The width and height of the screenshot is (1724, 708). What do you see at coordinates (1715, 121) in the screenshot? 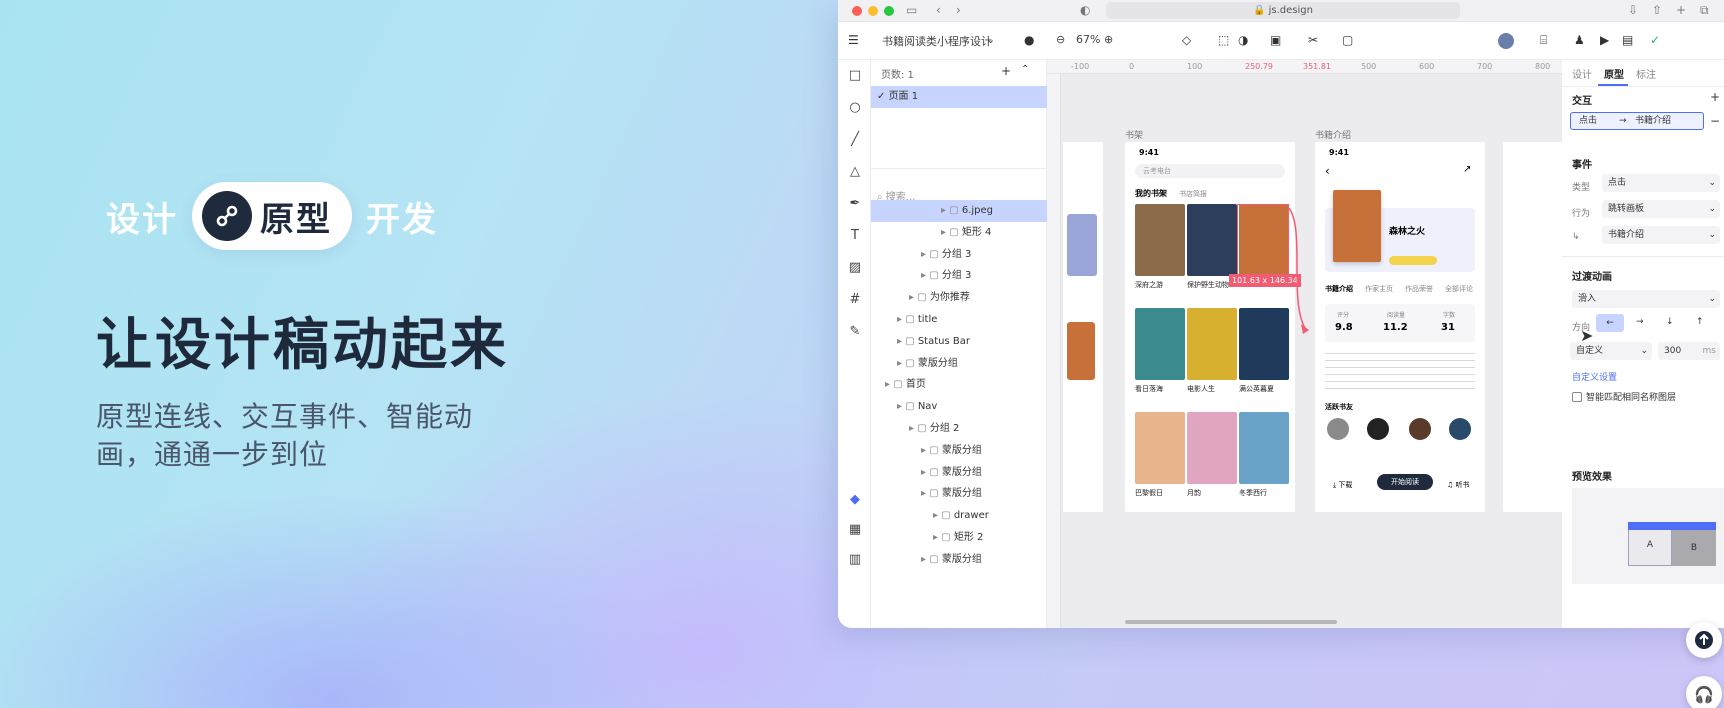
I see `remove-interaction-icon: −` at bounding box center [1715, 121].